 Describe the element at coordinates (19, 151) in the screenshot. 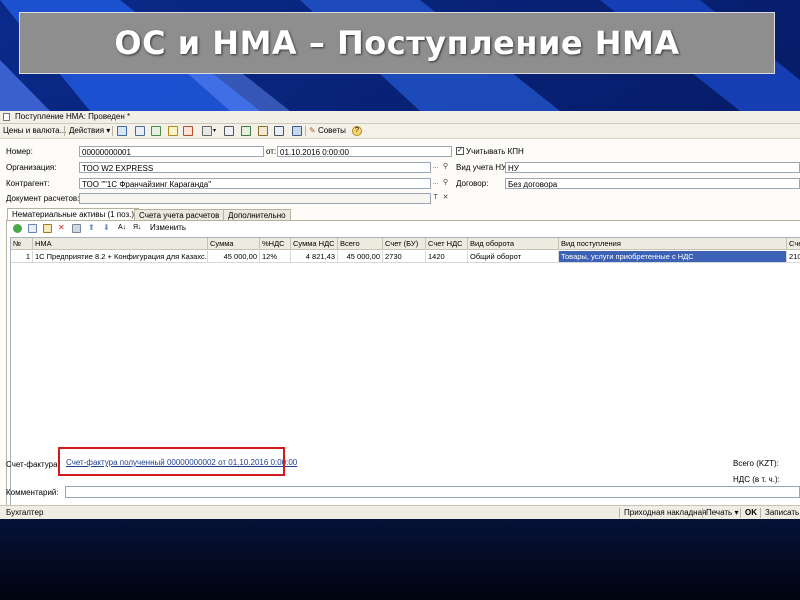

I see `number-label: Номер:` at that location.